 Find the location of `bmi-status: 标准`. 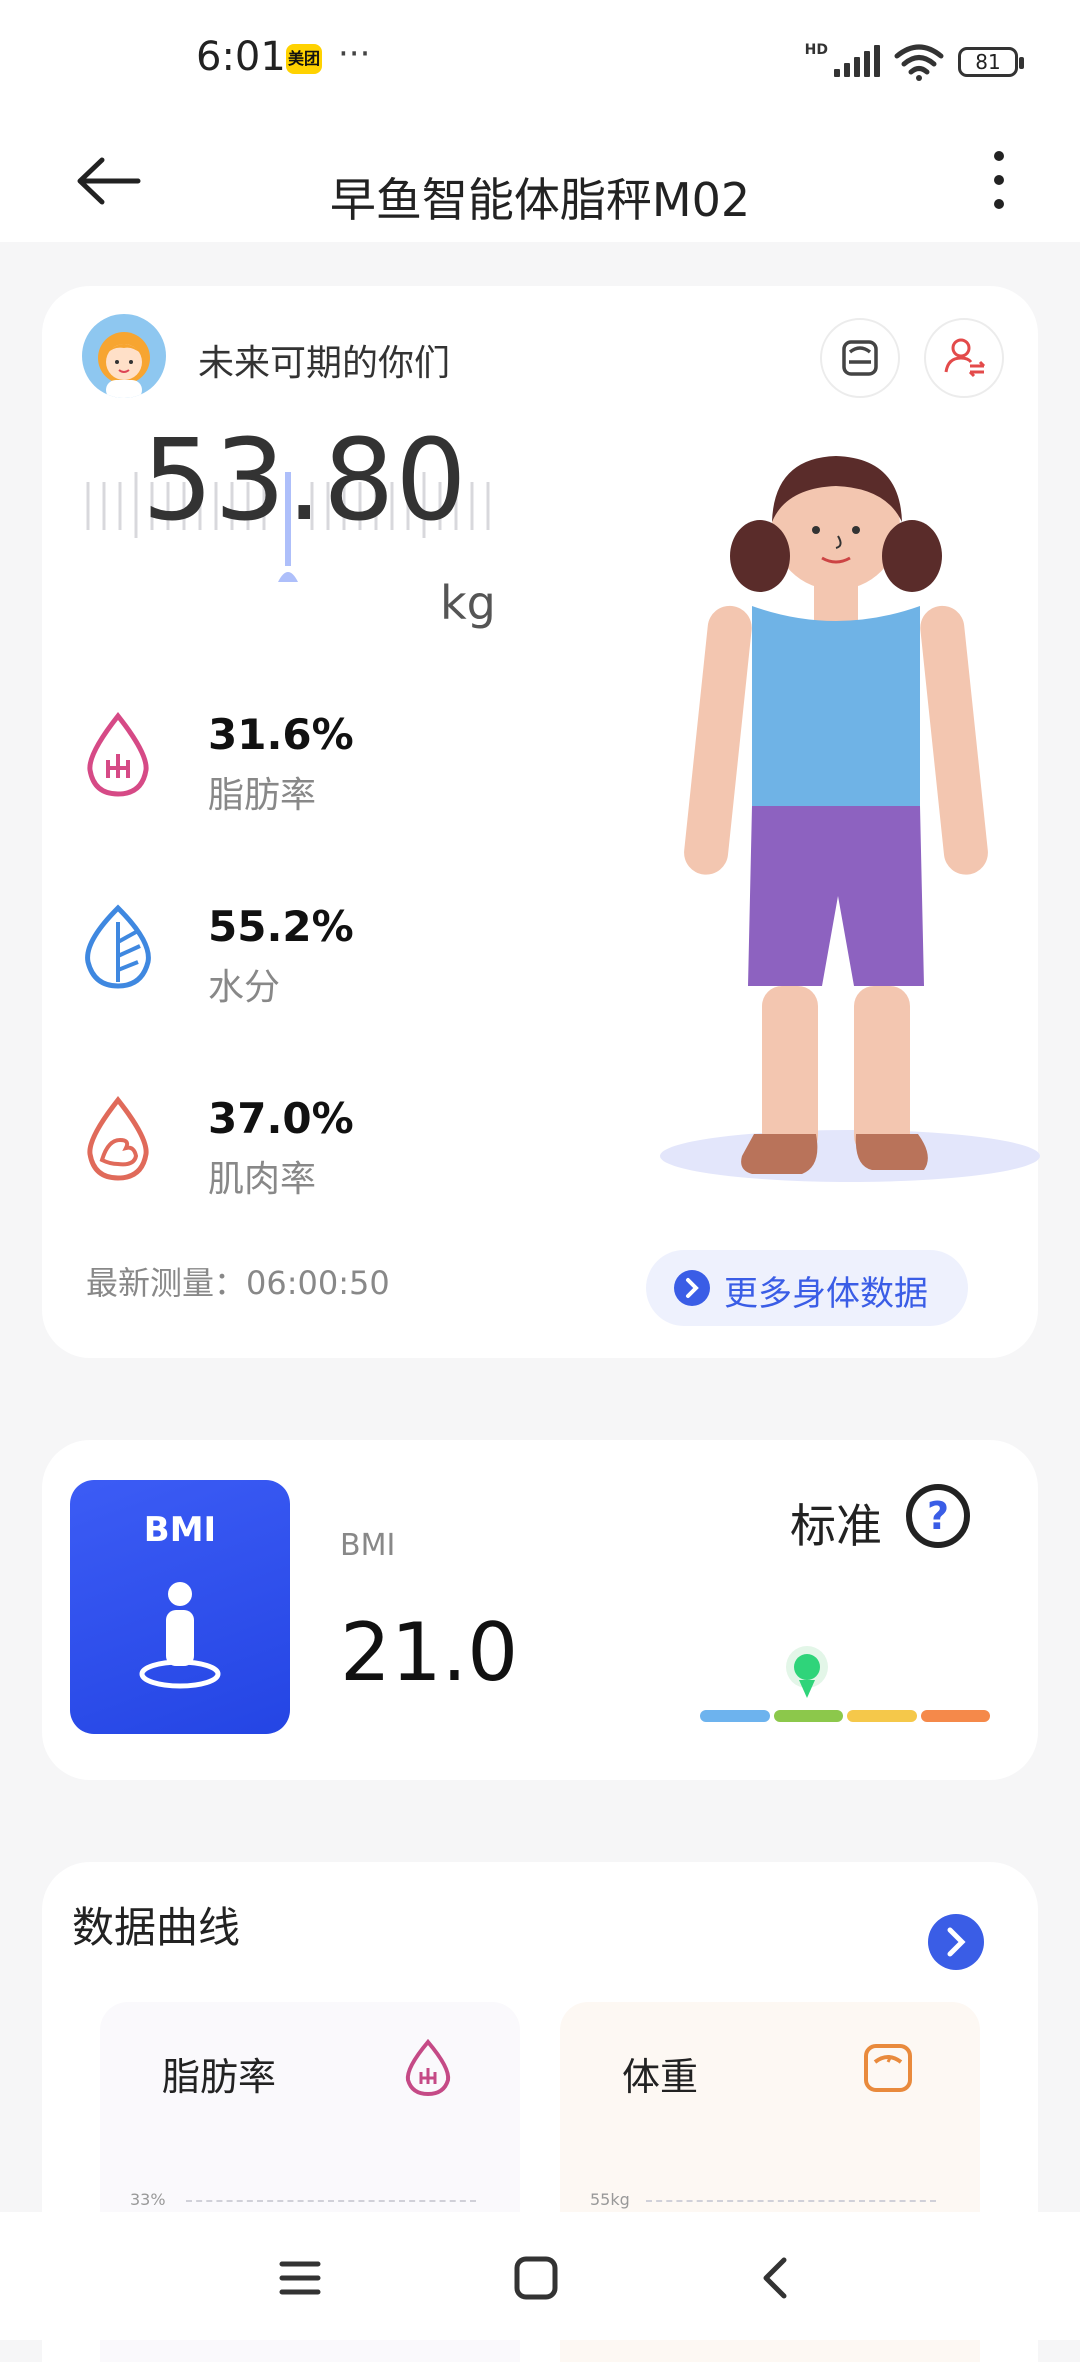

bmi-status: 标准 is located at coordinates (836, 1526).